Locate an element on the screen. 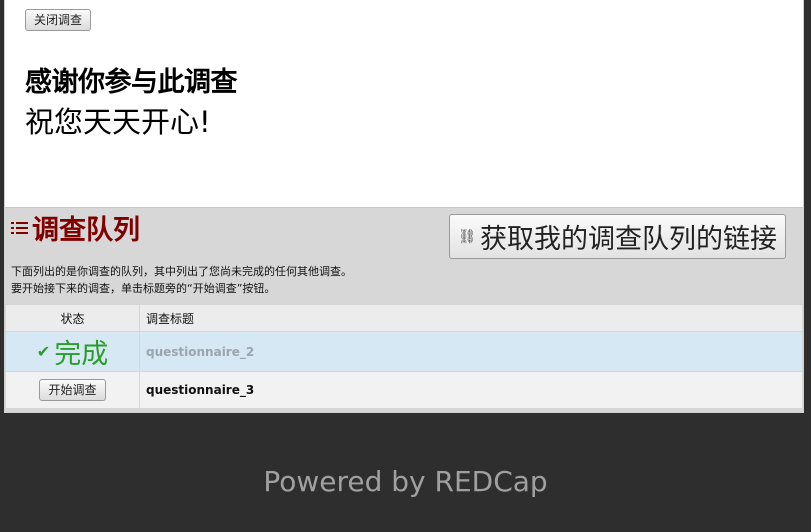 The width and height of the screenshot is (811, 532). table-row: 开始调查 questionnaire_3 is located at coordinates (404, 390).